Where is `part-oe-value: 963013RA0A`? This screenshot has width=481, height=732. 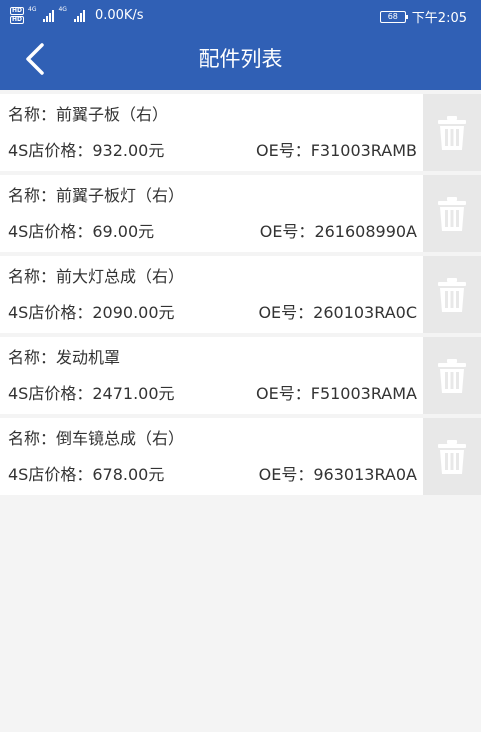 part-oe-value: 963013RA0A is located at coordinates (365, 474).